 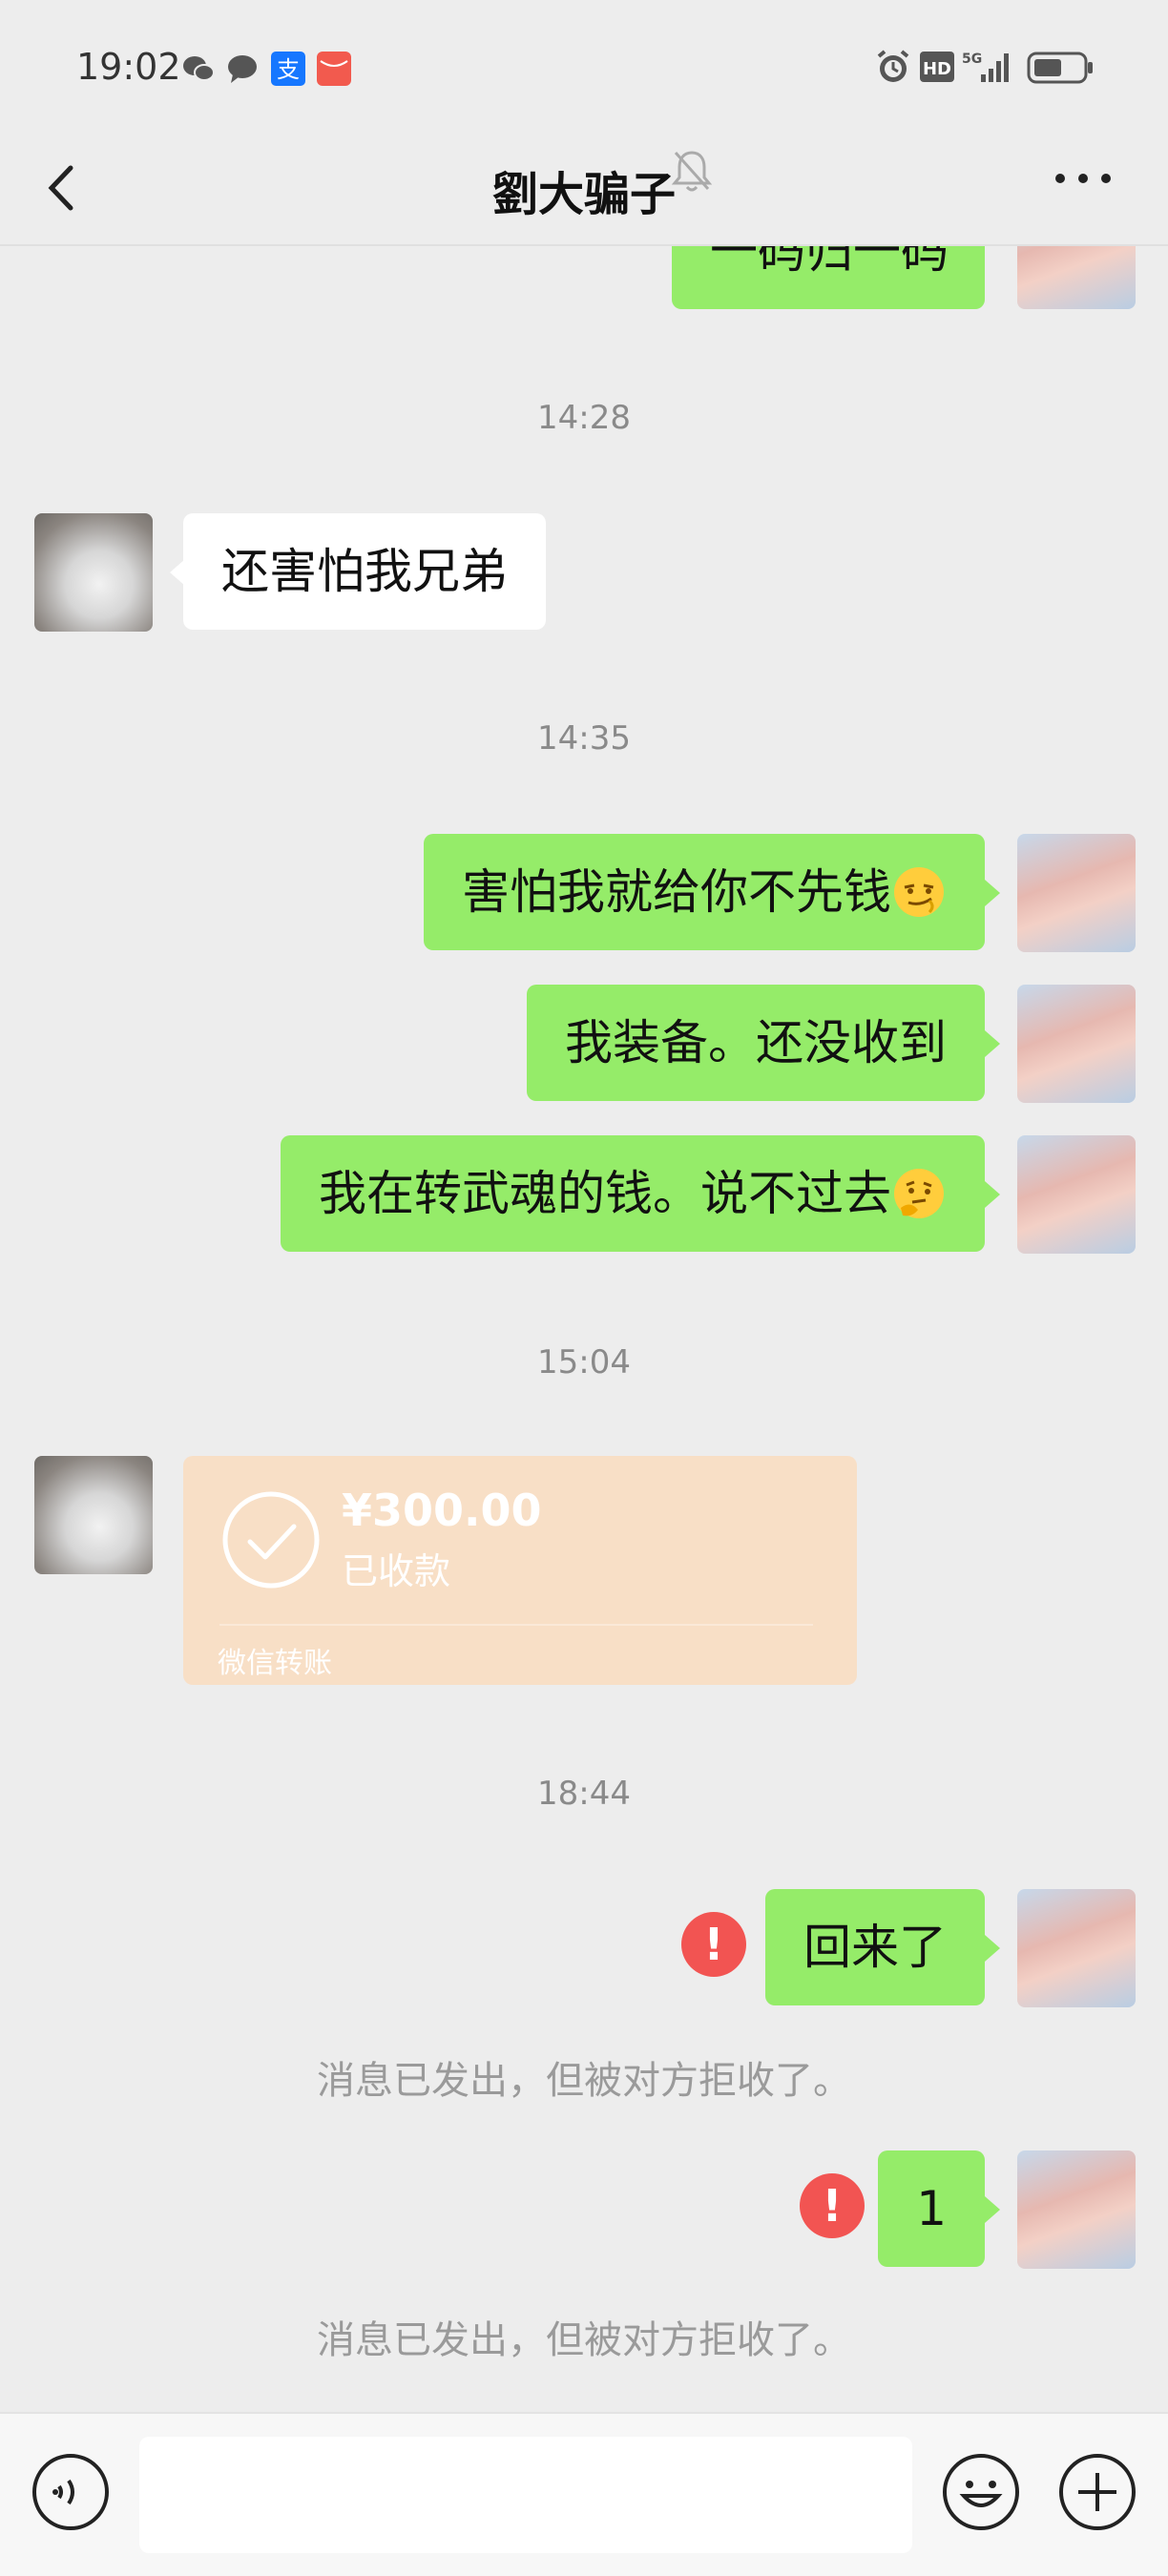 What do you see at coordinates (1083, 178) in the screenshot?
I see `more-dots-icon` at bounding box center [1083, 178].